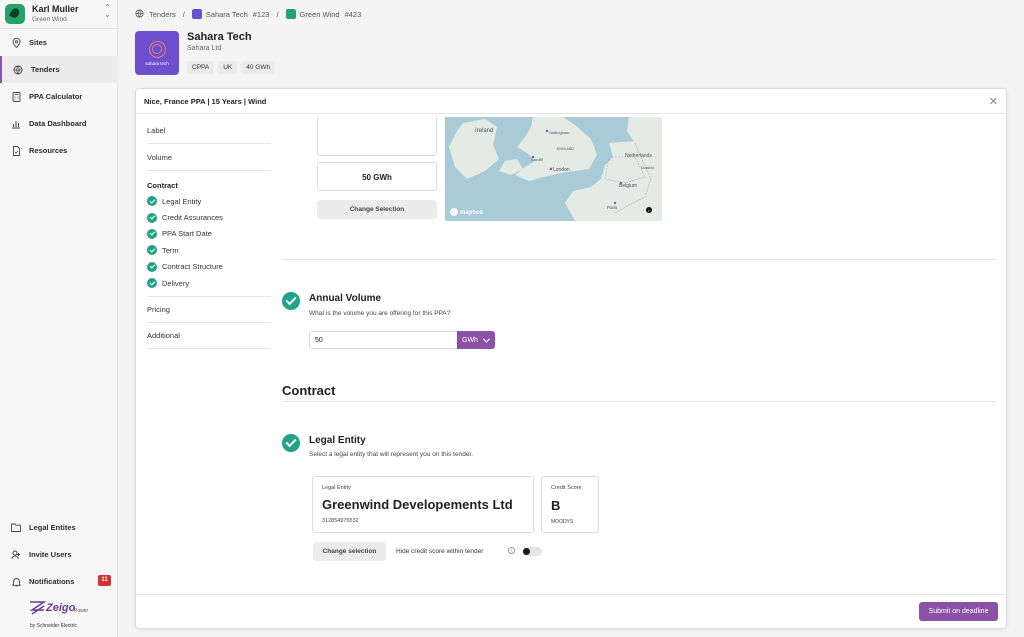 The height and width of the screenshot is (637, 1024). Describe the element at coordinates (104, 580) in the screenshot. I see `notification-count-badge: 11` at that location.